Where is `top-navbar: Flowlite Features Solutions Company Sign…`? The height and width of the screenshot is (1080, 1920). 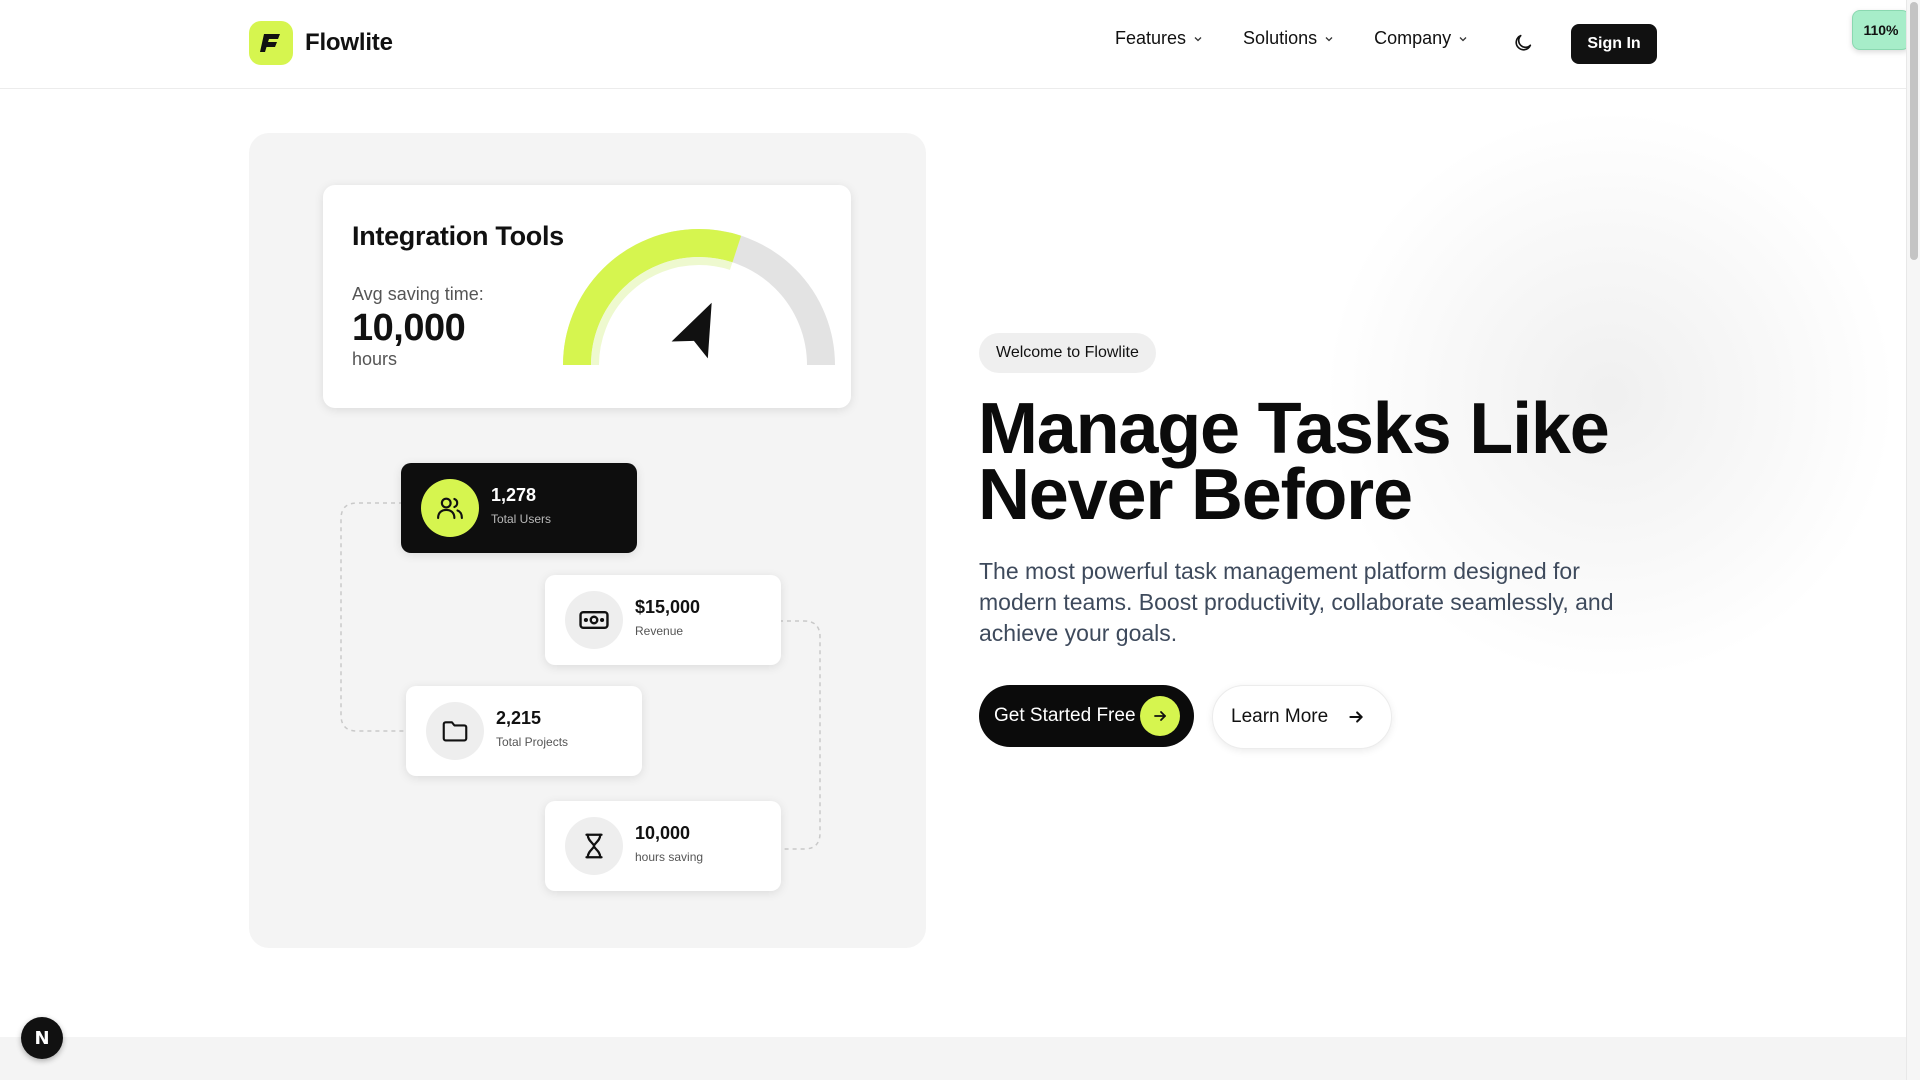
top-navbar: Flowlite Features Solutions Company Sign… is located at coordinates (953, 44).